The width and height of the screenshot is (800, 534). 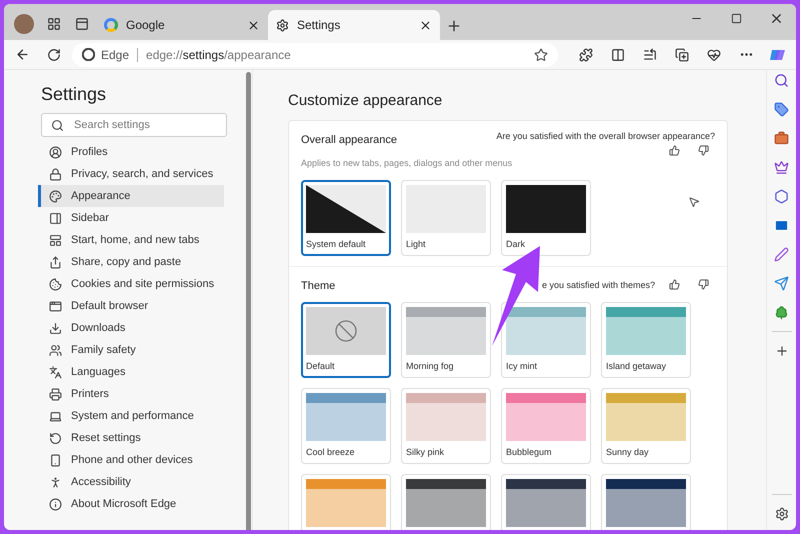 I want to click on search-field: Search settings, so click(x=134, y=125).